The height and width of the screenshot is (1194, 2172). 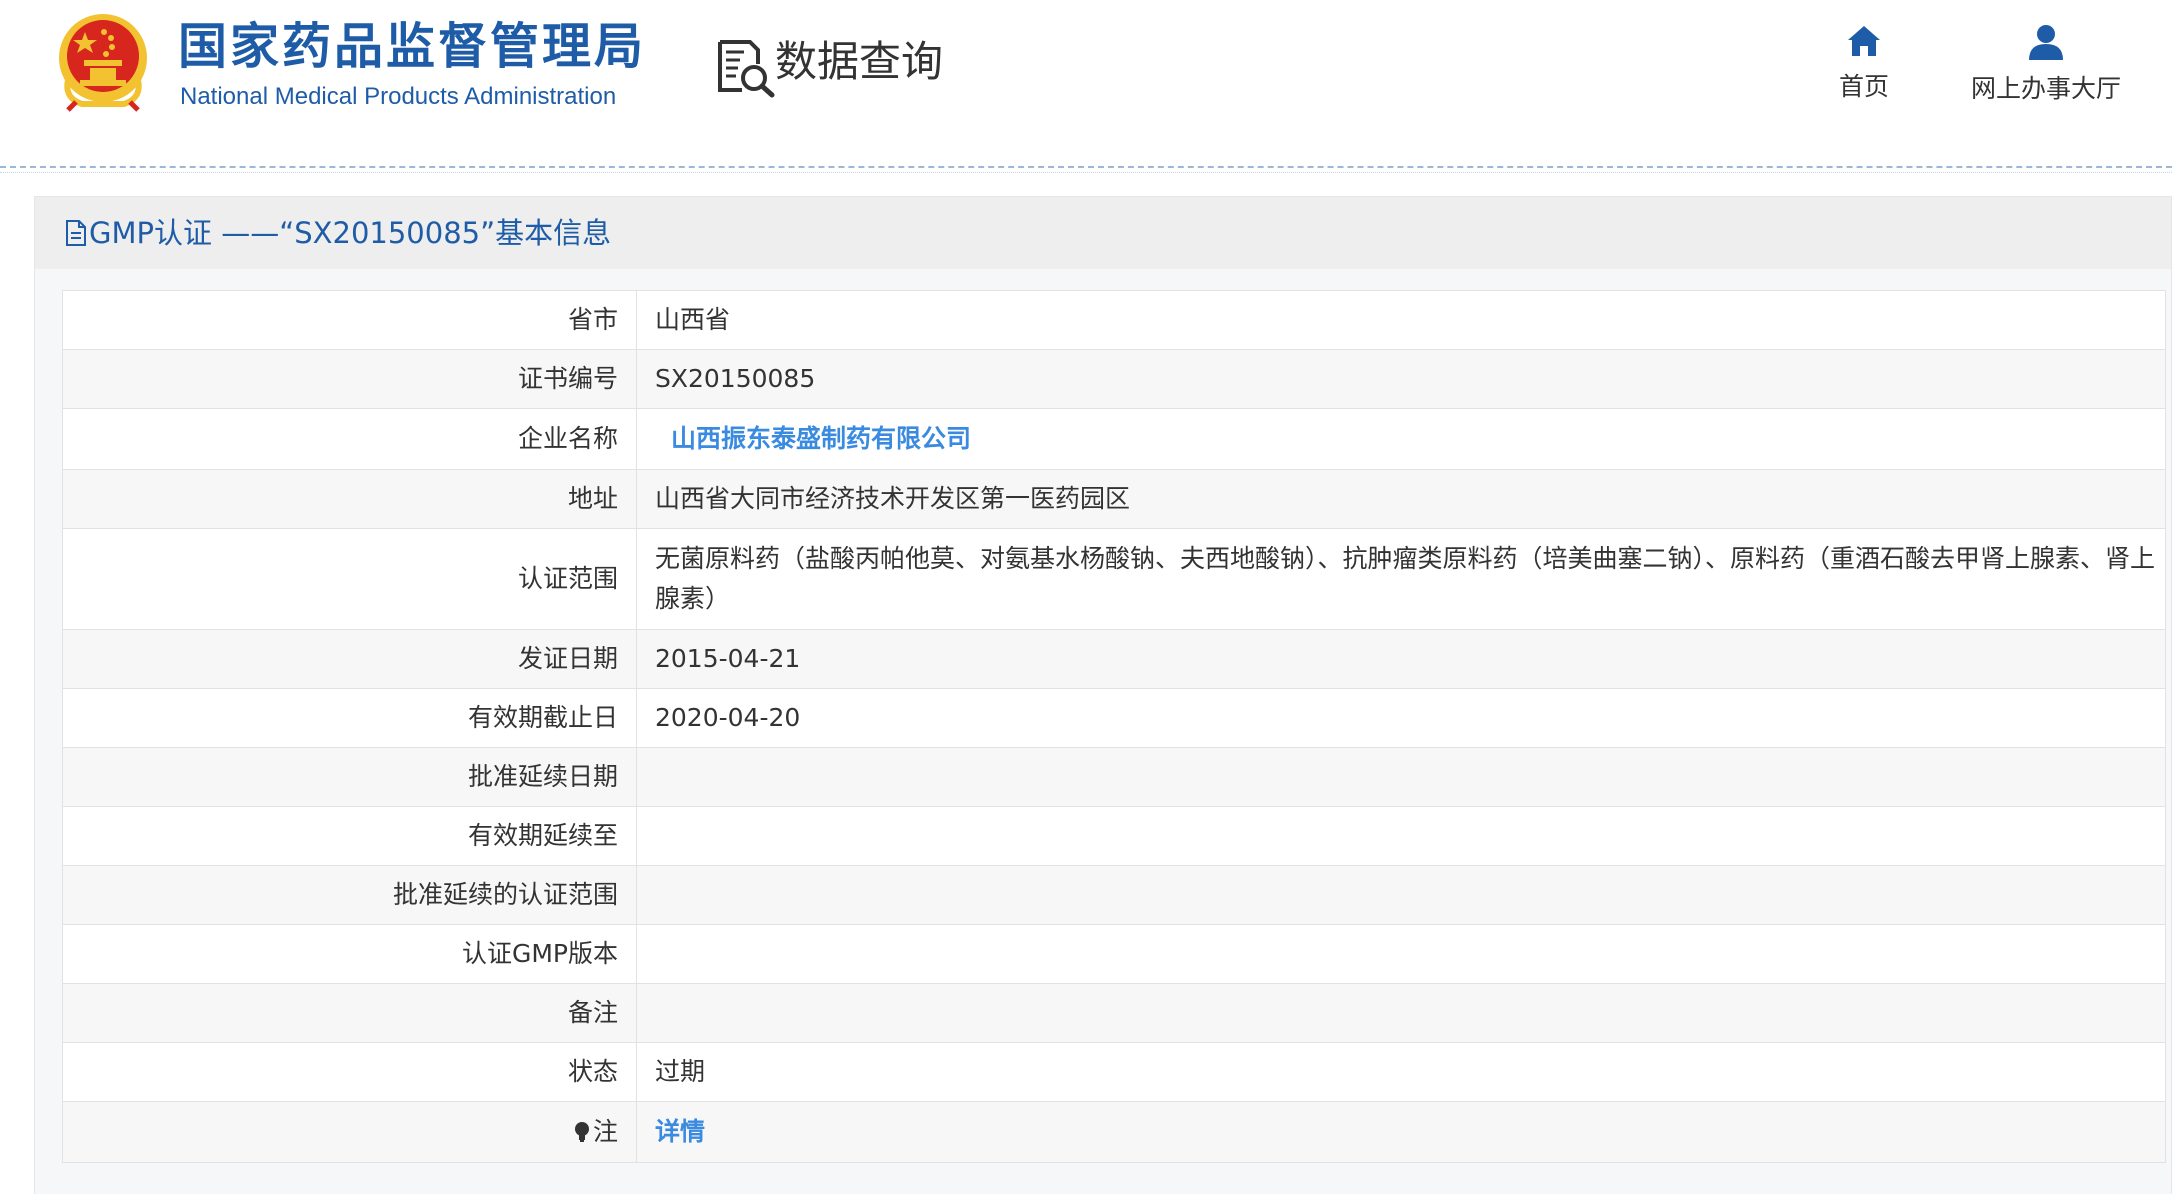 What do you see at coordinates (813, 438) in the screenshot?
I see `company-name-link: 山西振东泰盛制药有限公司` at bounding box center [813, 438].